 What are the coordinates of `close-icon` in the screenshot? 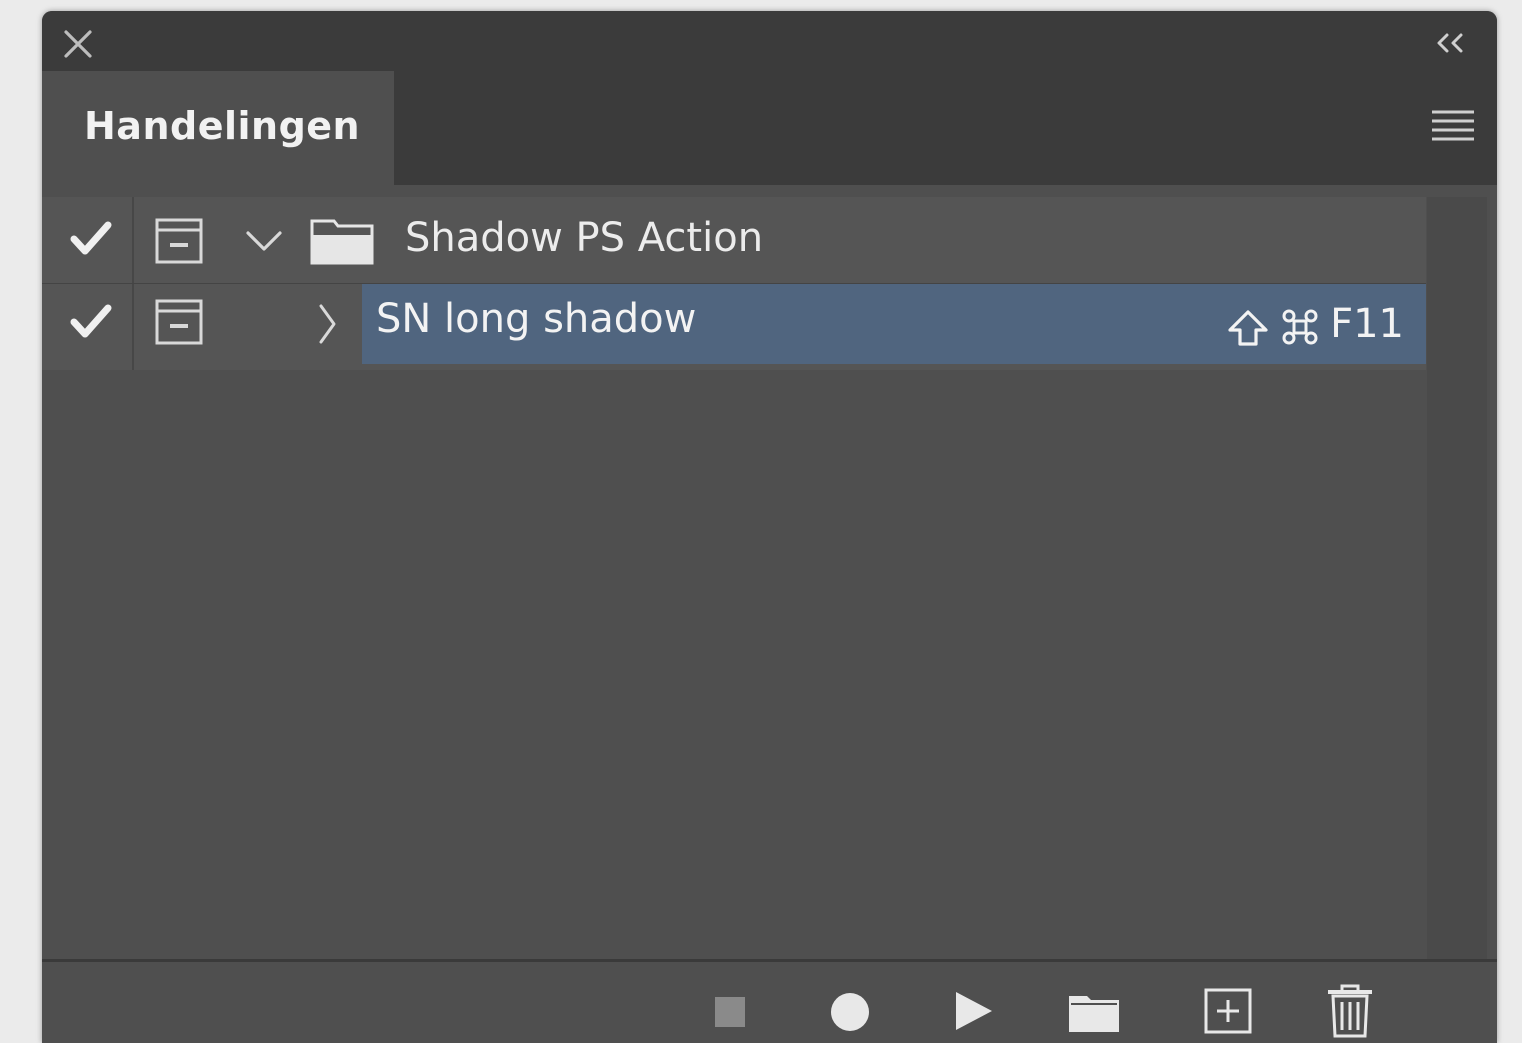 It's located at (78, 44).